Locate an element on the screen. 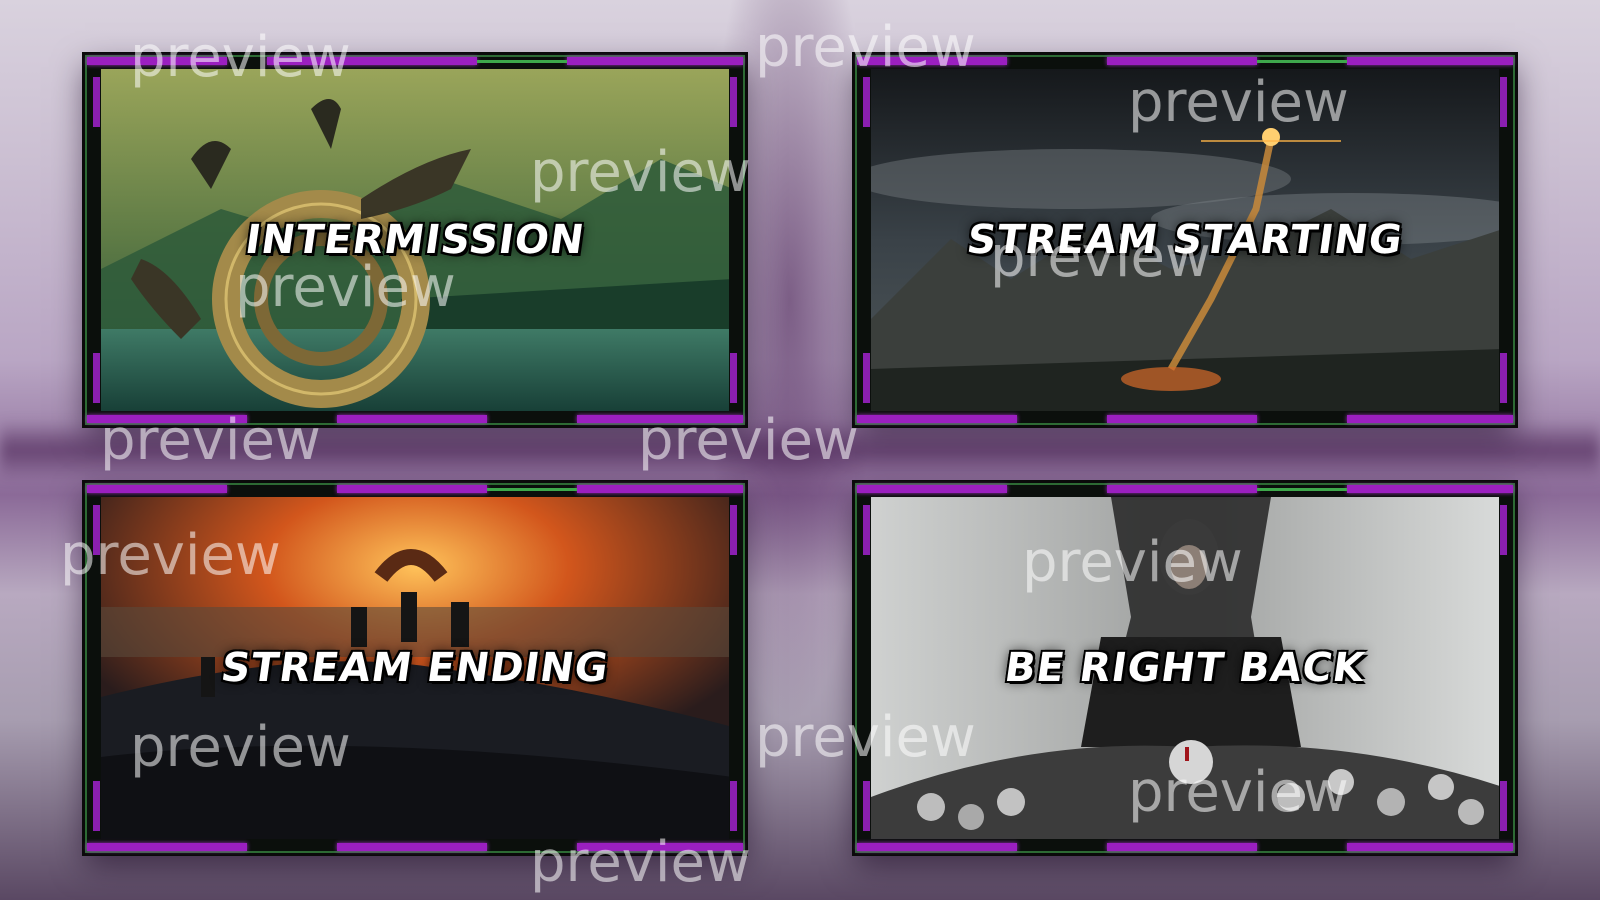 Image resolution: width=1600 pixels, height=900 pixels. stream-ending-artwork: STREAM ENDING is located at coordinates (415, 668).